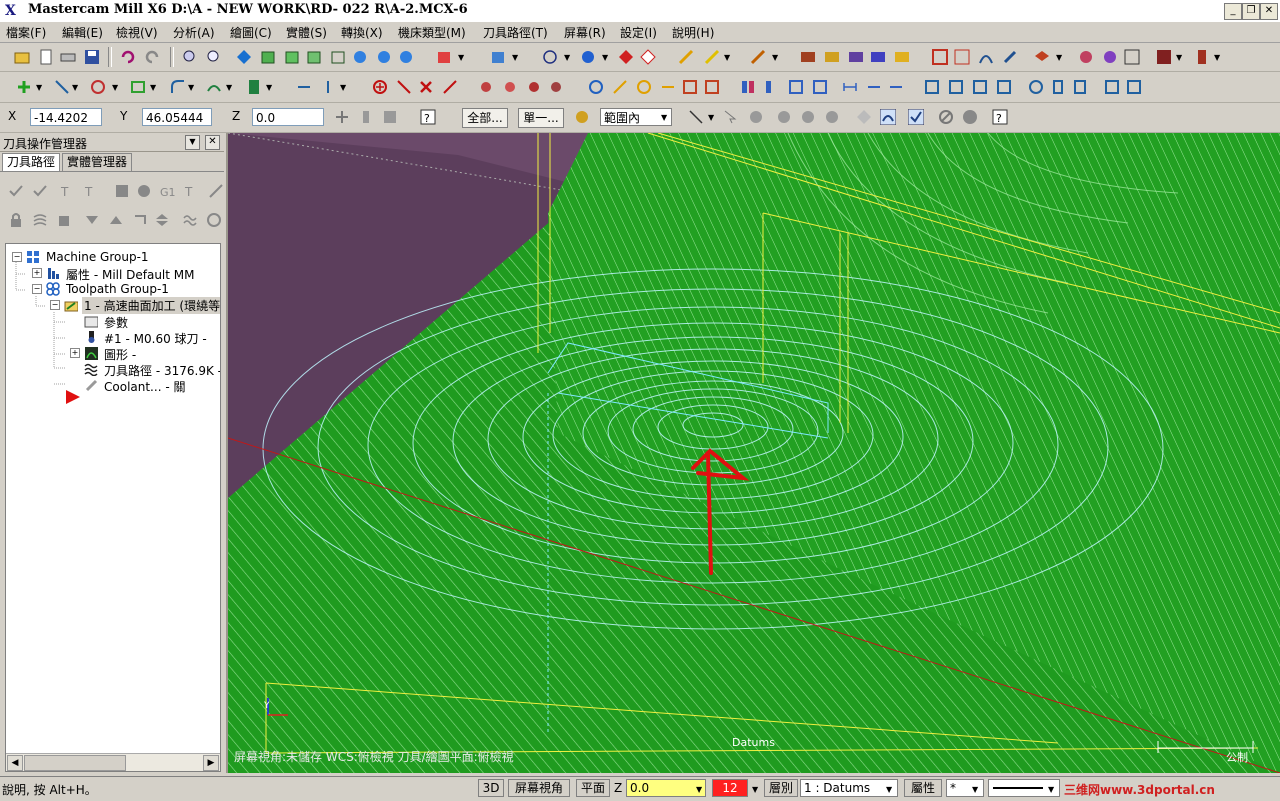  I want to click on rectangle-icon, so click(138, 87).